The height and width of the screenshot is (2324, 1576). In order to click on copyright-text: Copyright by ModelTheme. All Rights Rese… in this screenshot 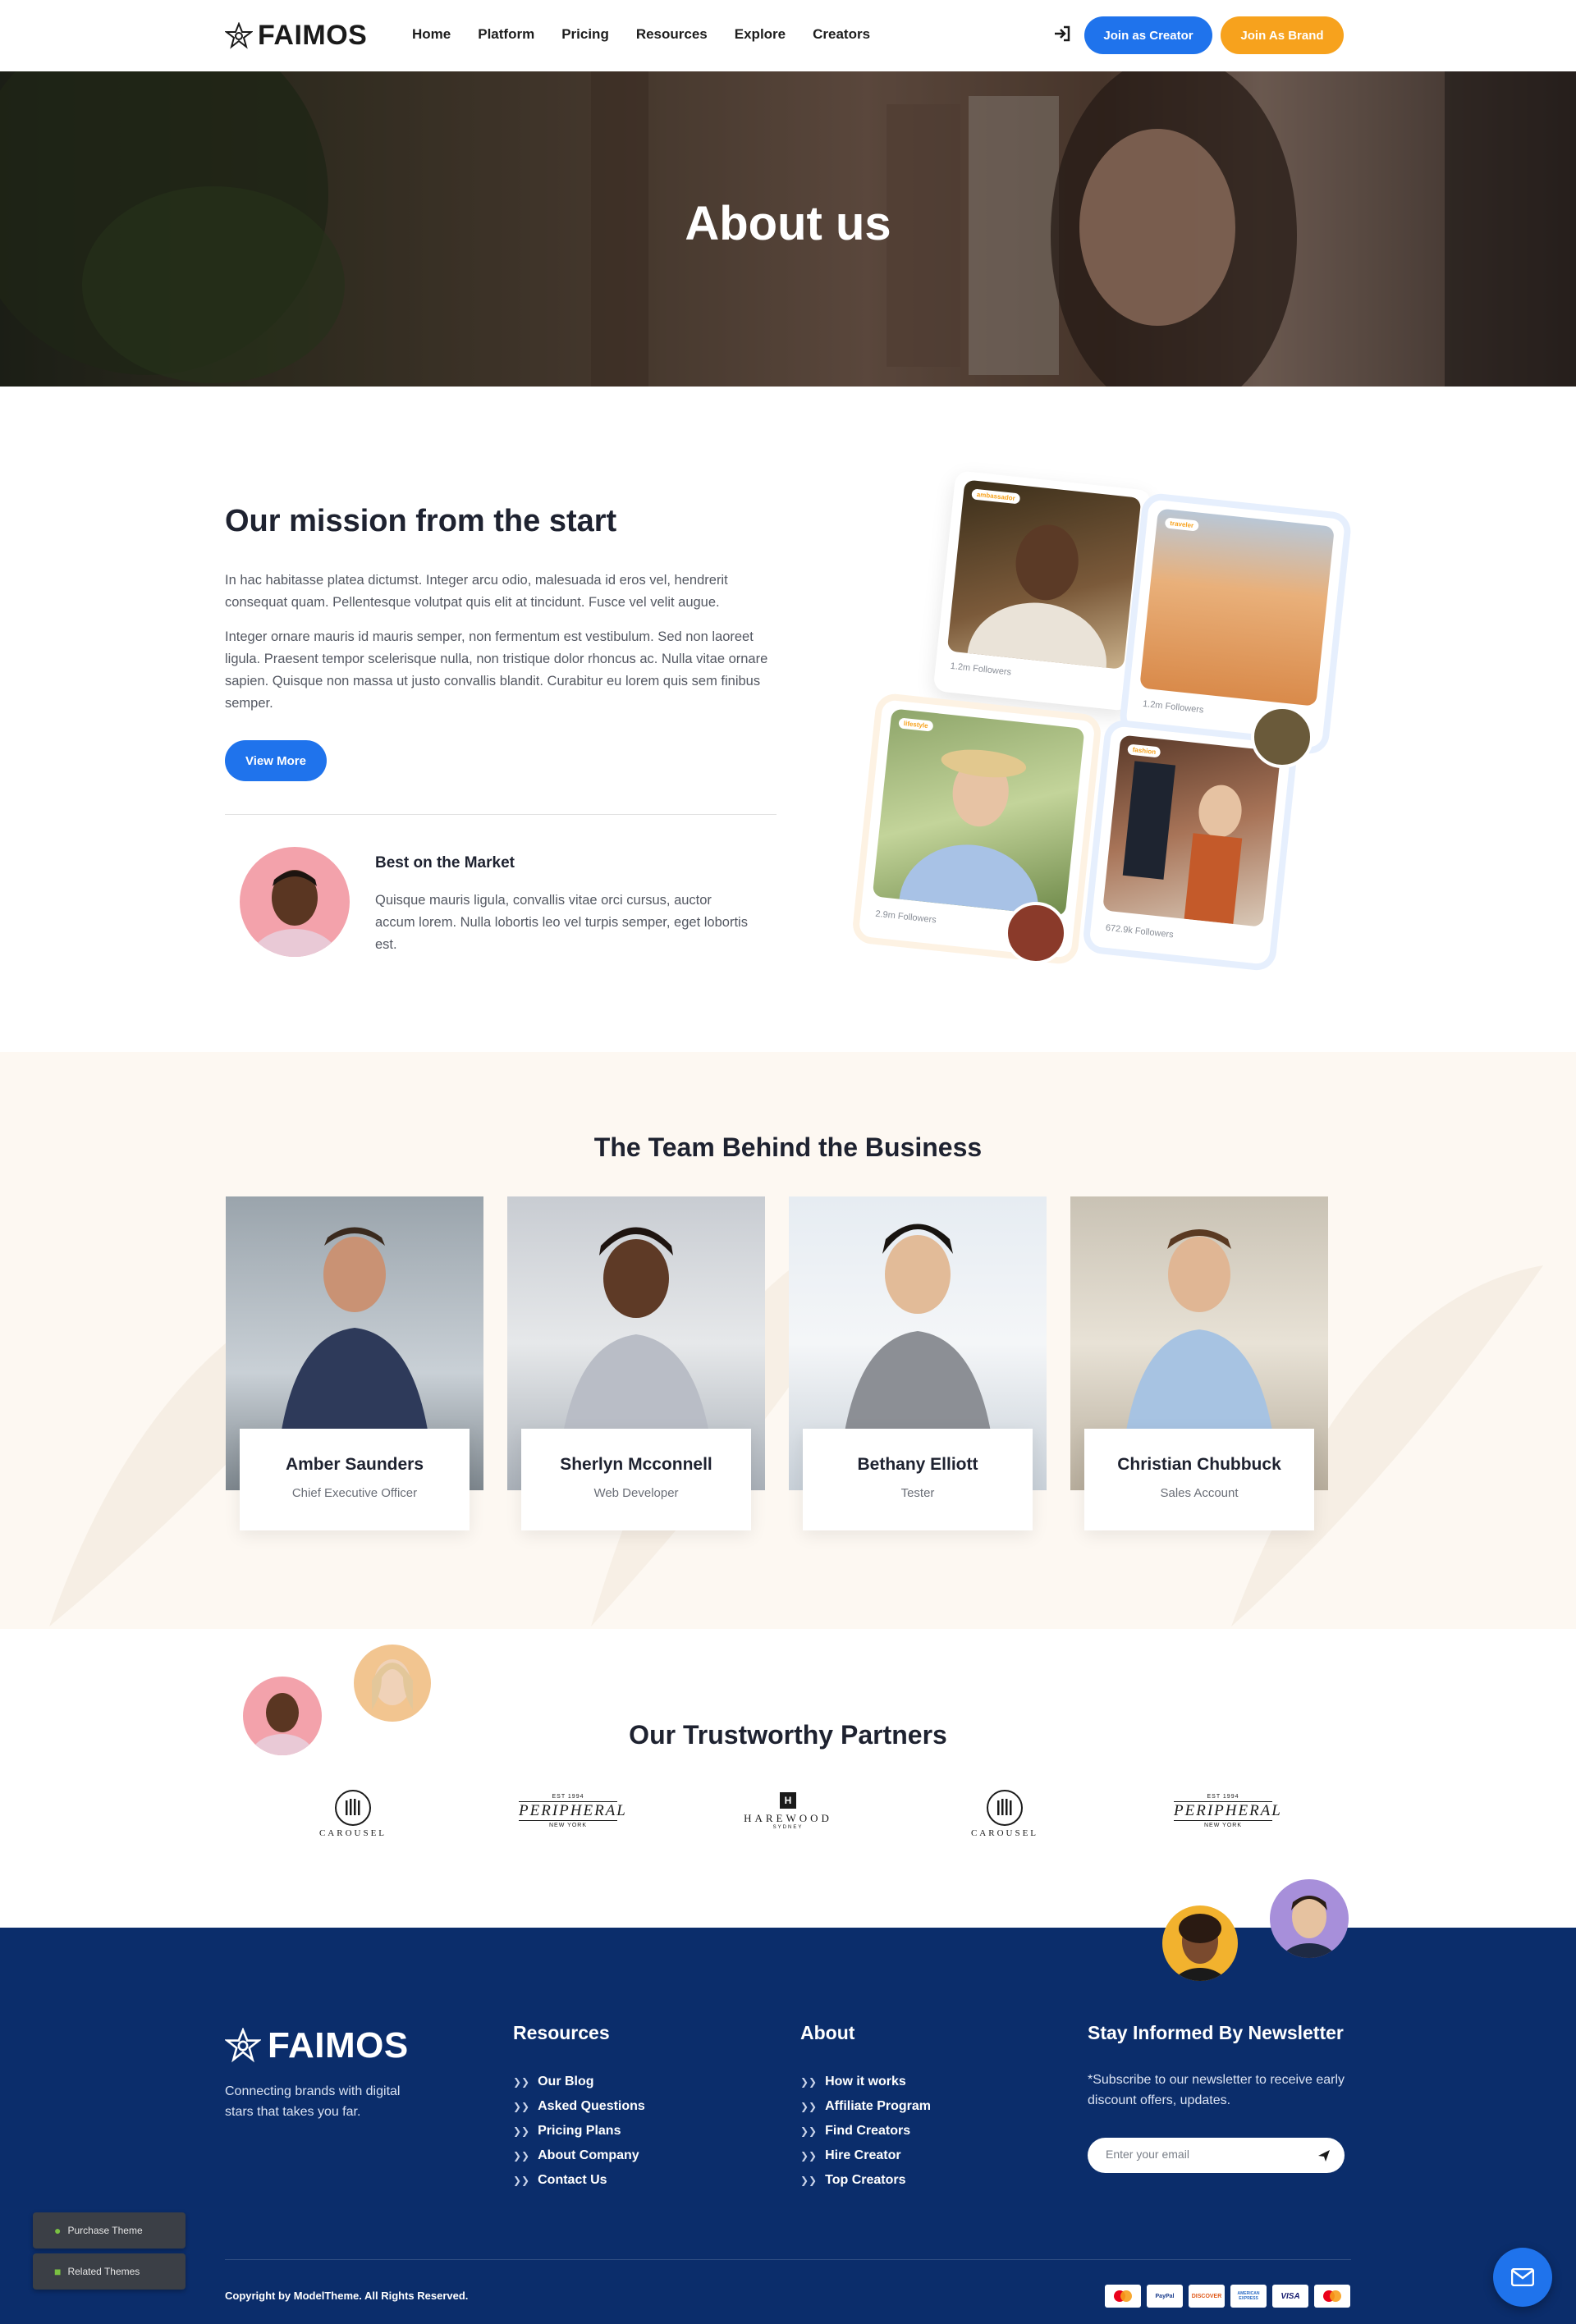, I will do `click(347, 2296)`.